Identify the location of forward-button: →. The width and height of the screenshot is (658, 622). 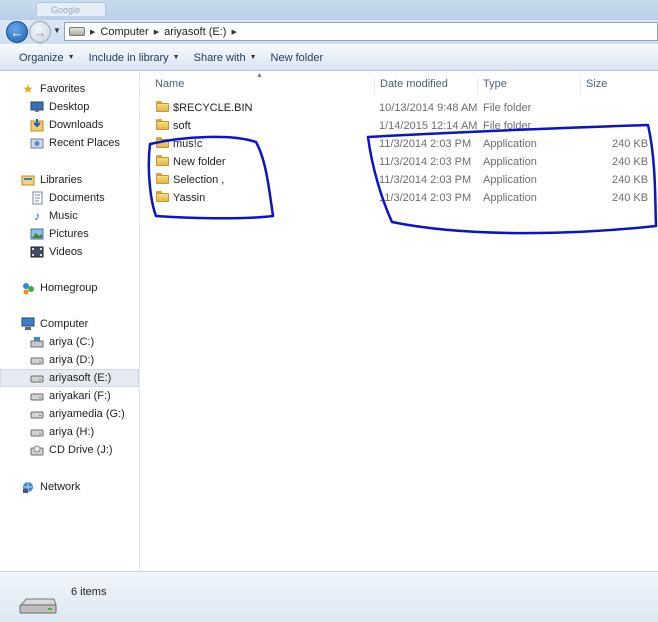
(40, 32).